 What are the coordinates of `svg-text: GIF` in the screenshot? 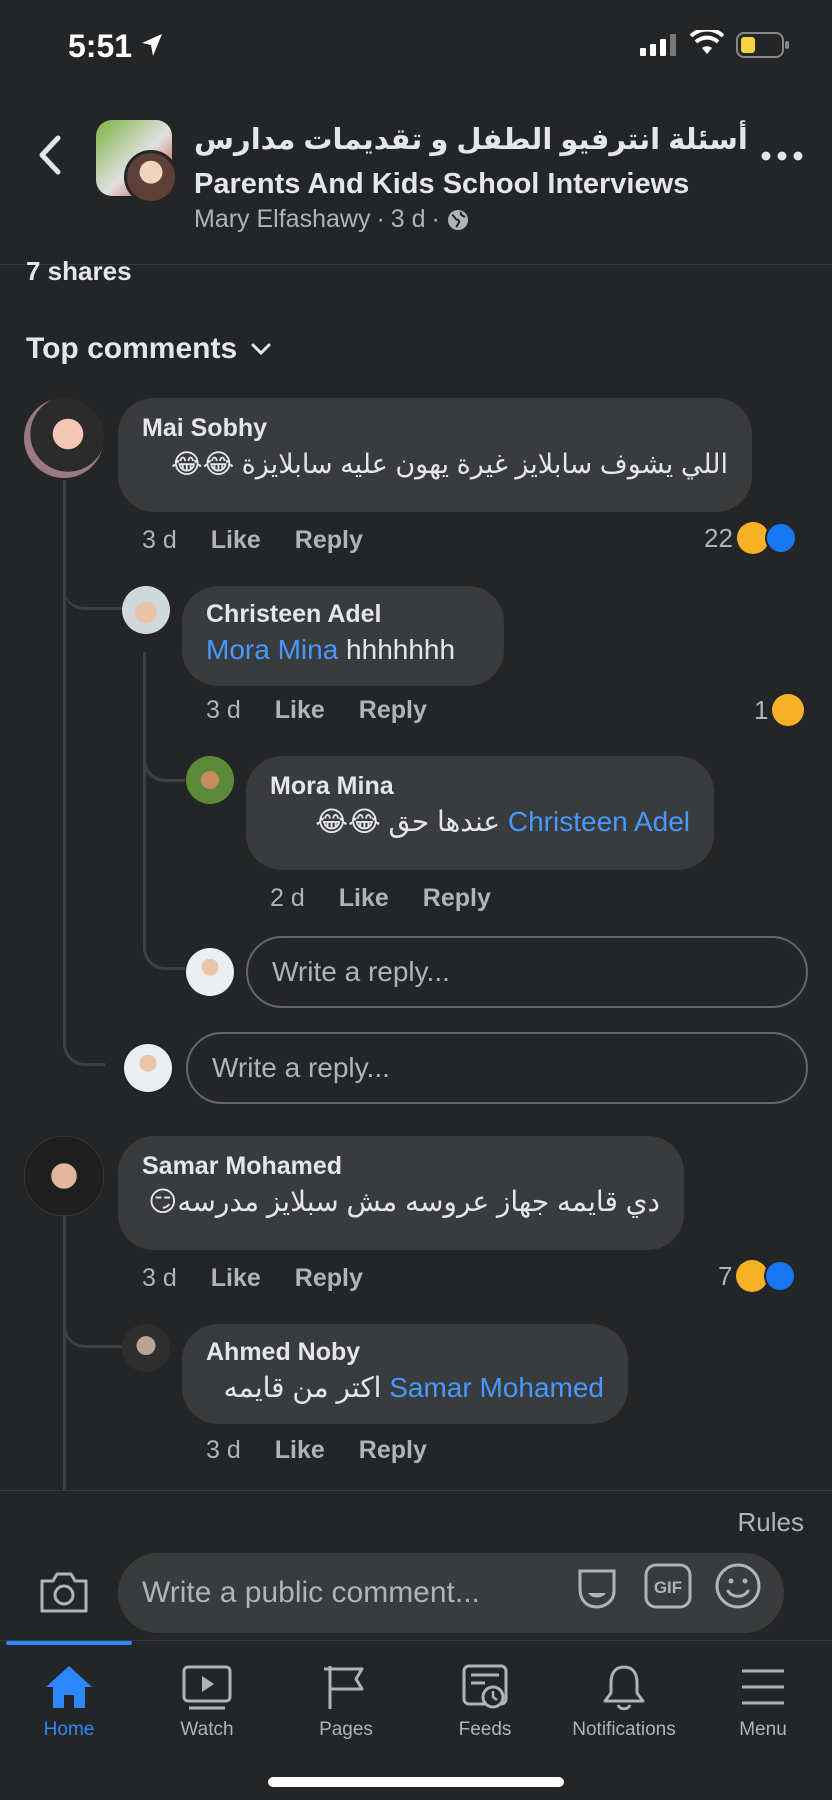 It's located at (668, 1587).